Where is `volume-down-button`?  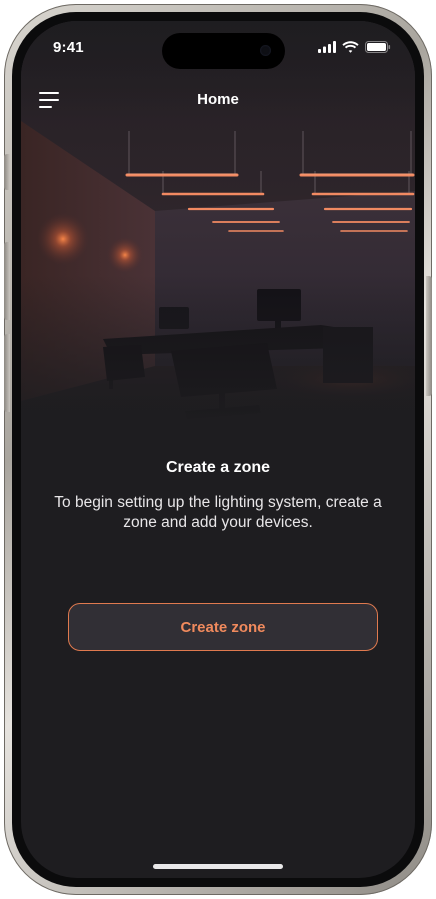 volume-down-button is located at coordinates (7, 373).